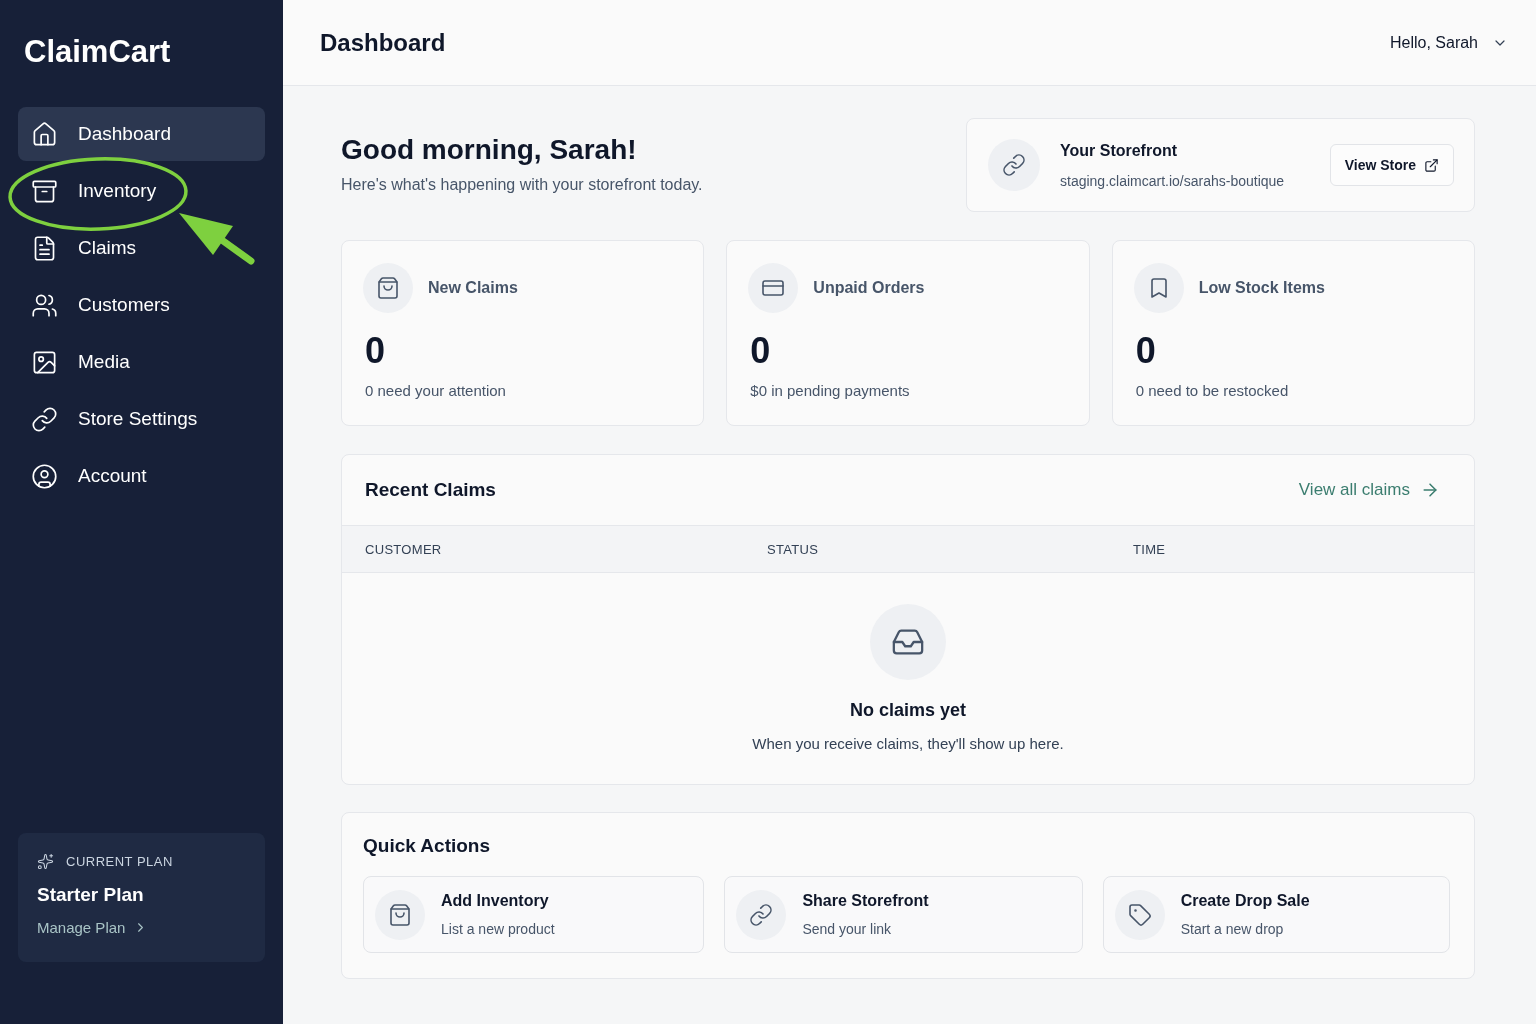 This screenshot has width=1536, height=1024. What do you see at coordinates (1232, 929) in the screenshot?
I see `action-subtitle: Start a new drop` at bounding box center [1232, 929].